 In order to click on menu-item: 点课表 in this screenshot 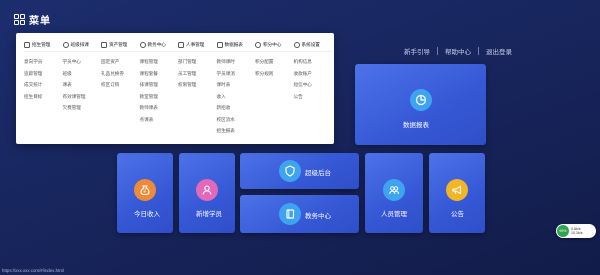, I will do `click(159, 120)`.